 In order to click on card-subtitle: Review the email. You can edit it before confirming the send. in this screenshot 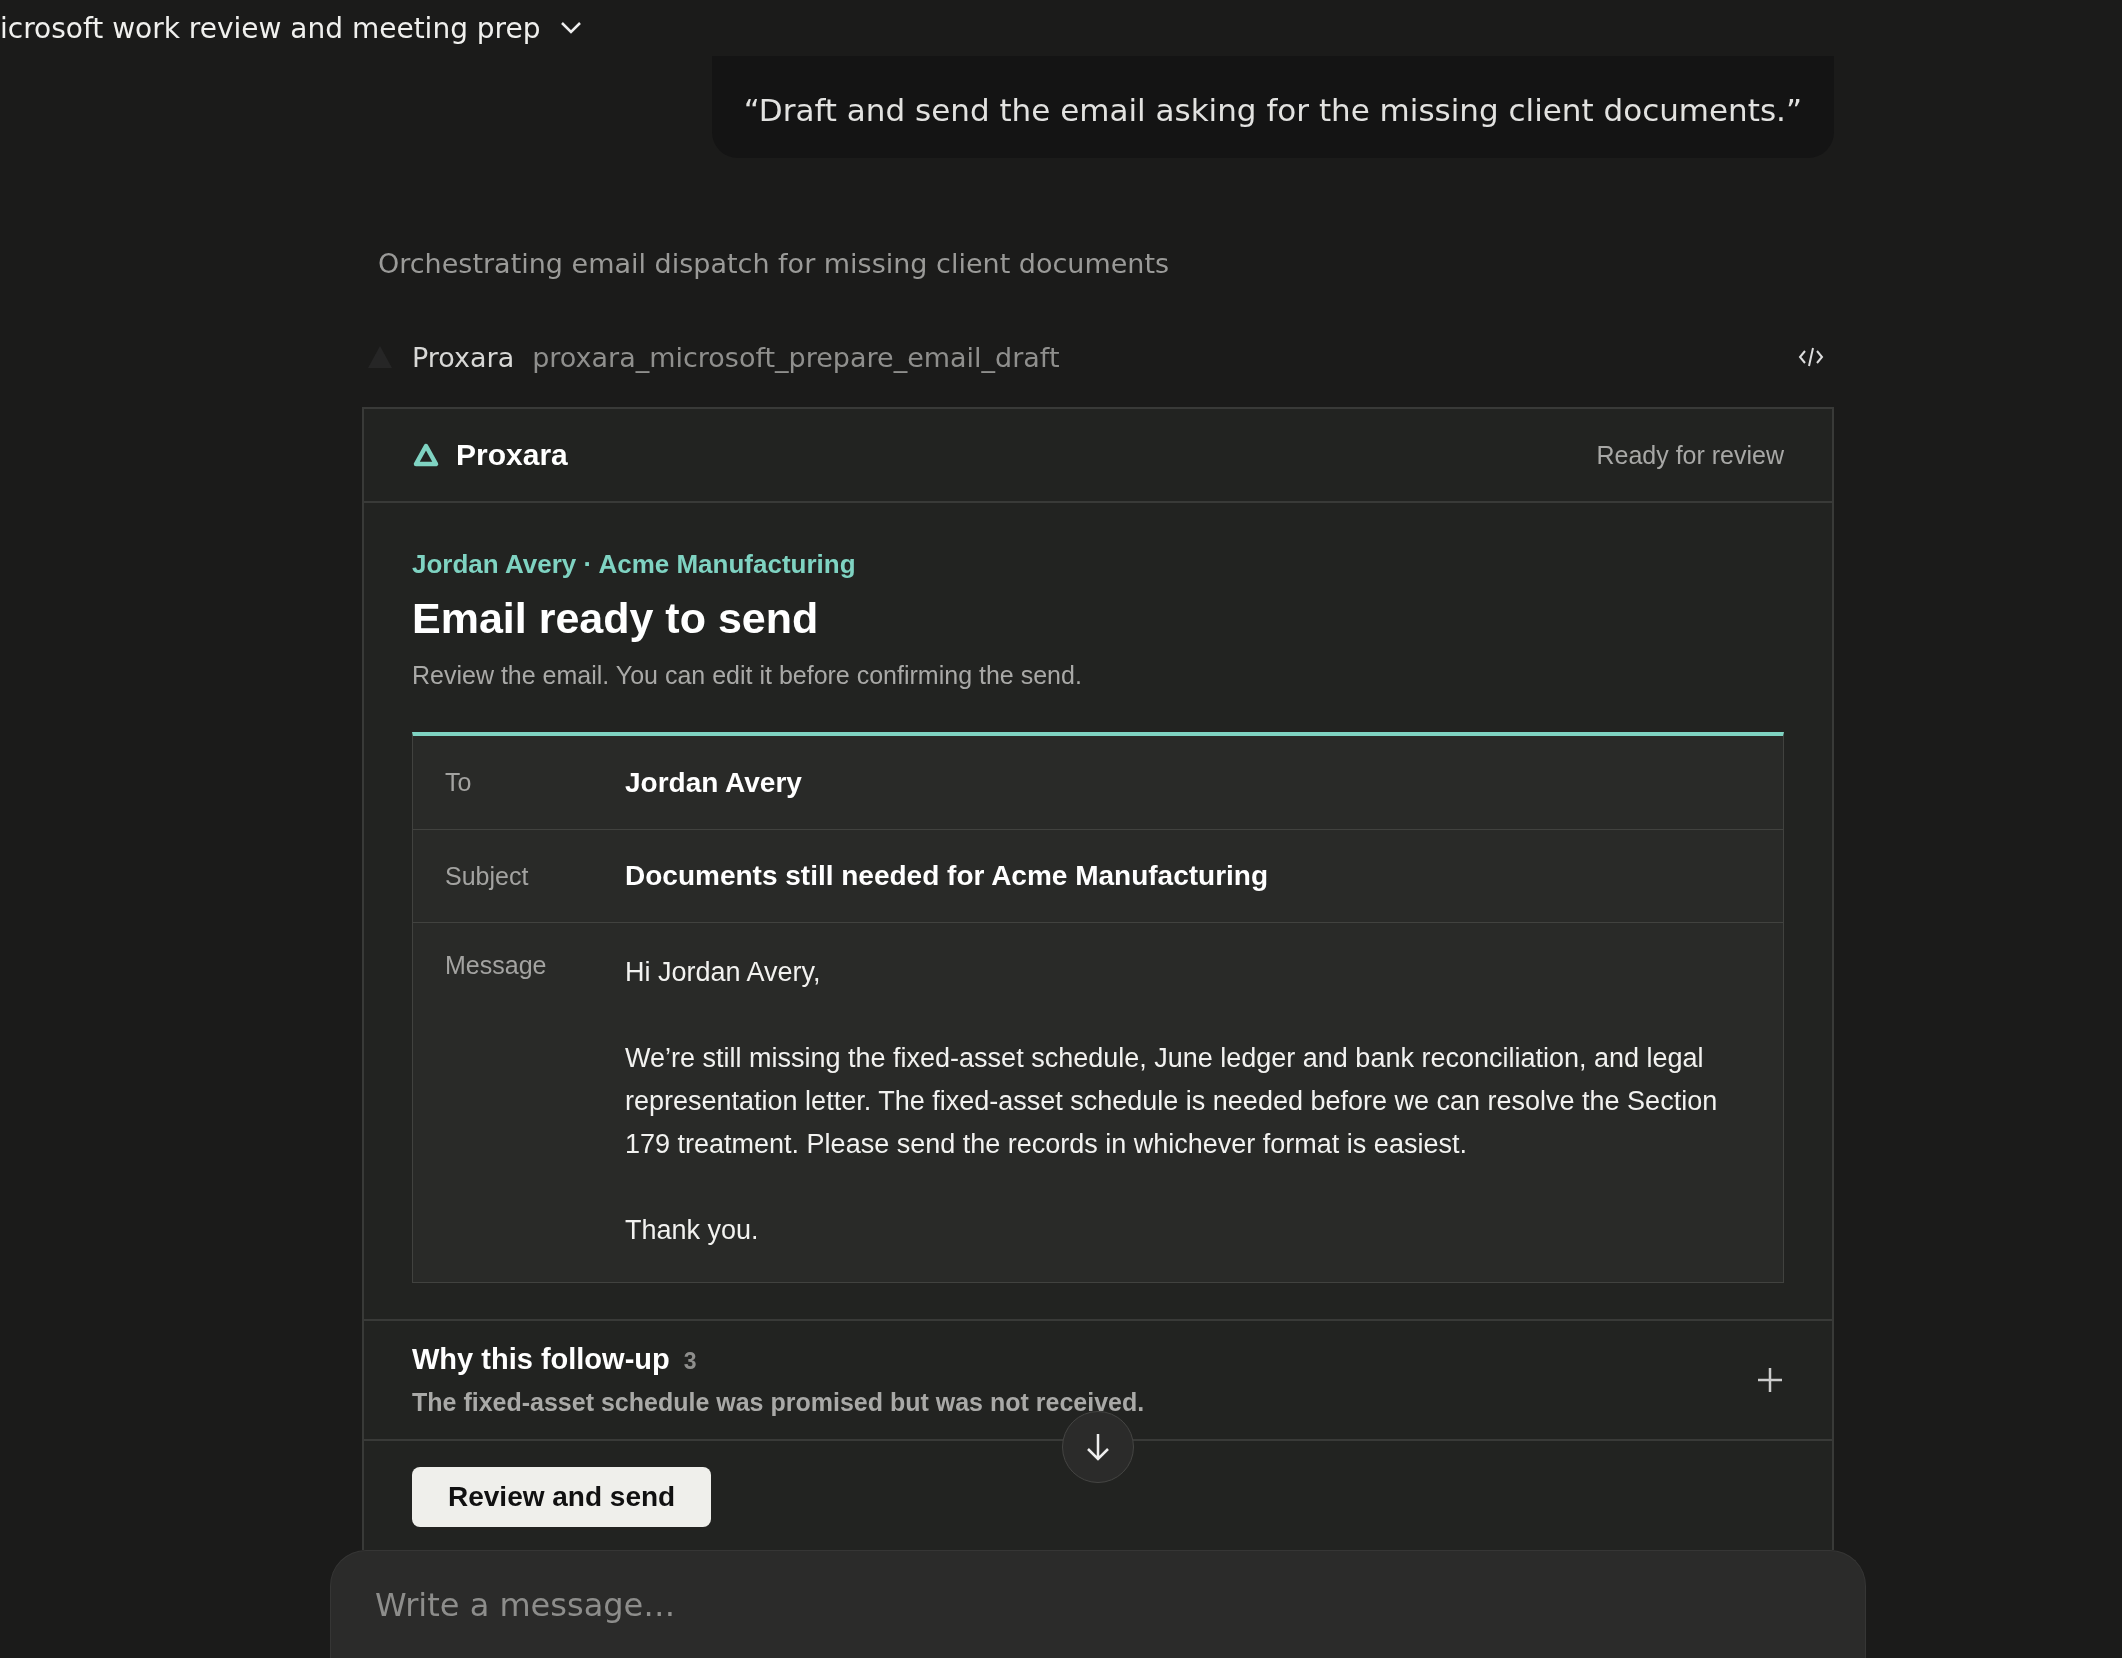, I will do `click(747, 675)`.